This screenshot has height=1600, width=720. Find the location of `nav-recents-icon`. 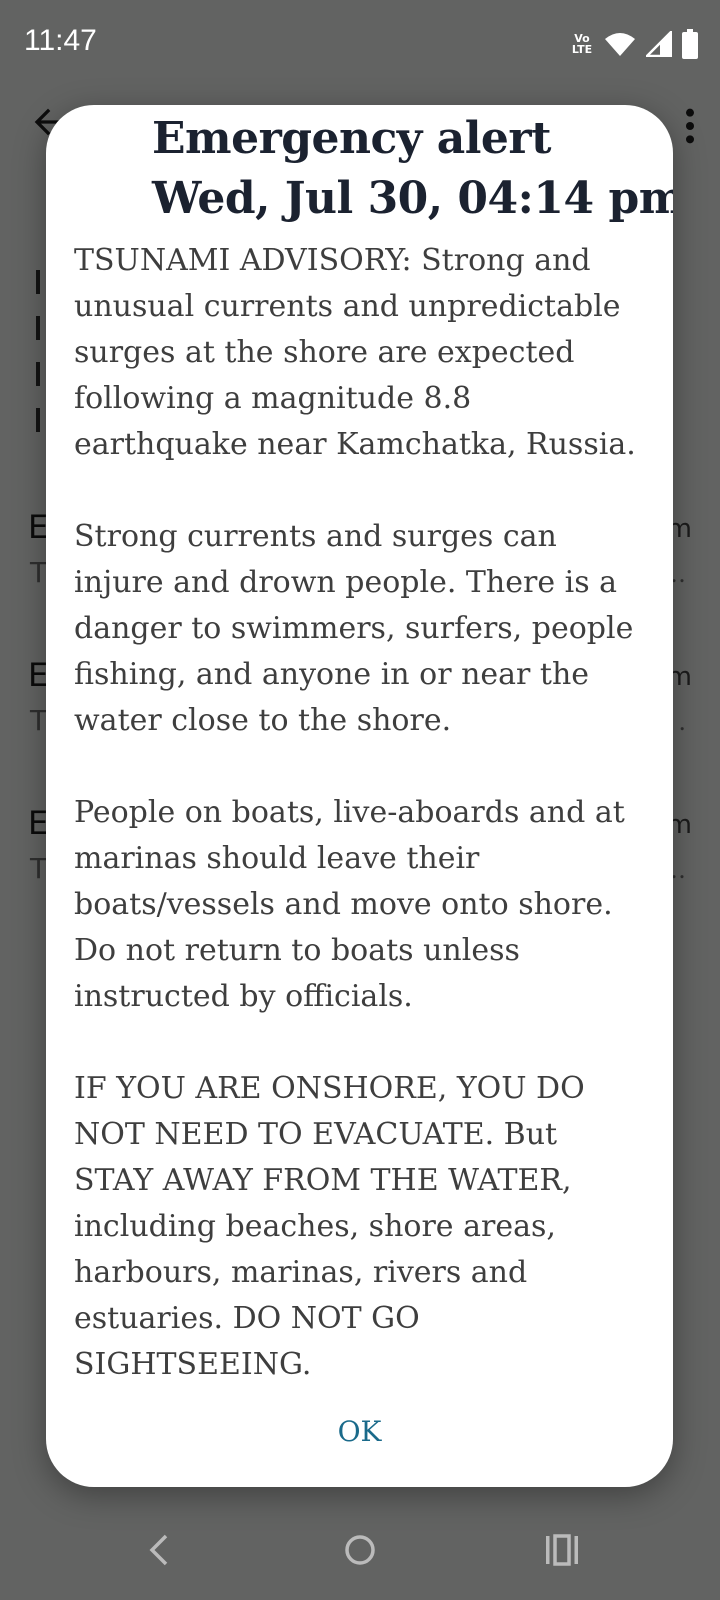

nav-recents-icon is located at coordinates (562, 1550).